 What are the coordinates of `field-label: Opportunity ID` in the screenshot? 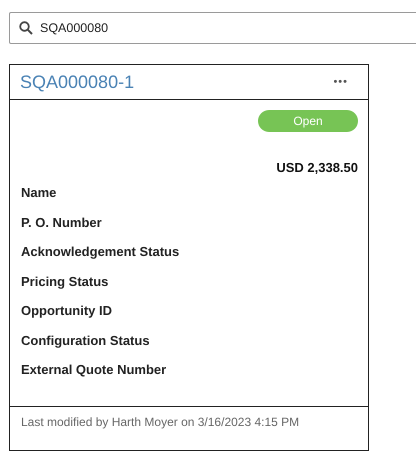 It's located at (67, 311).